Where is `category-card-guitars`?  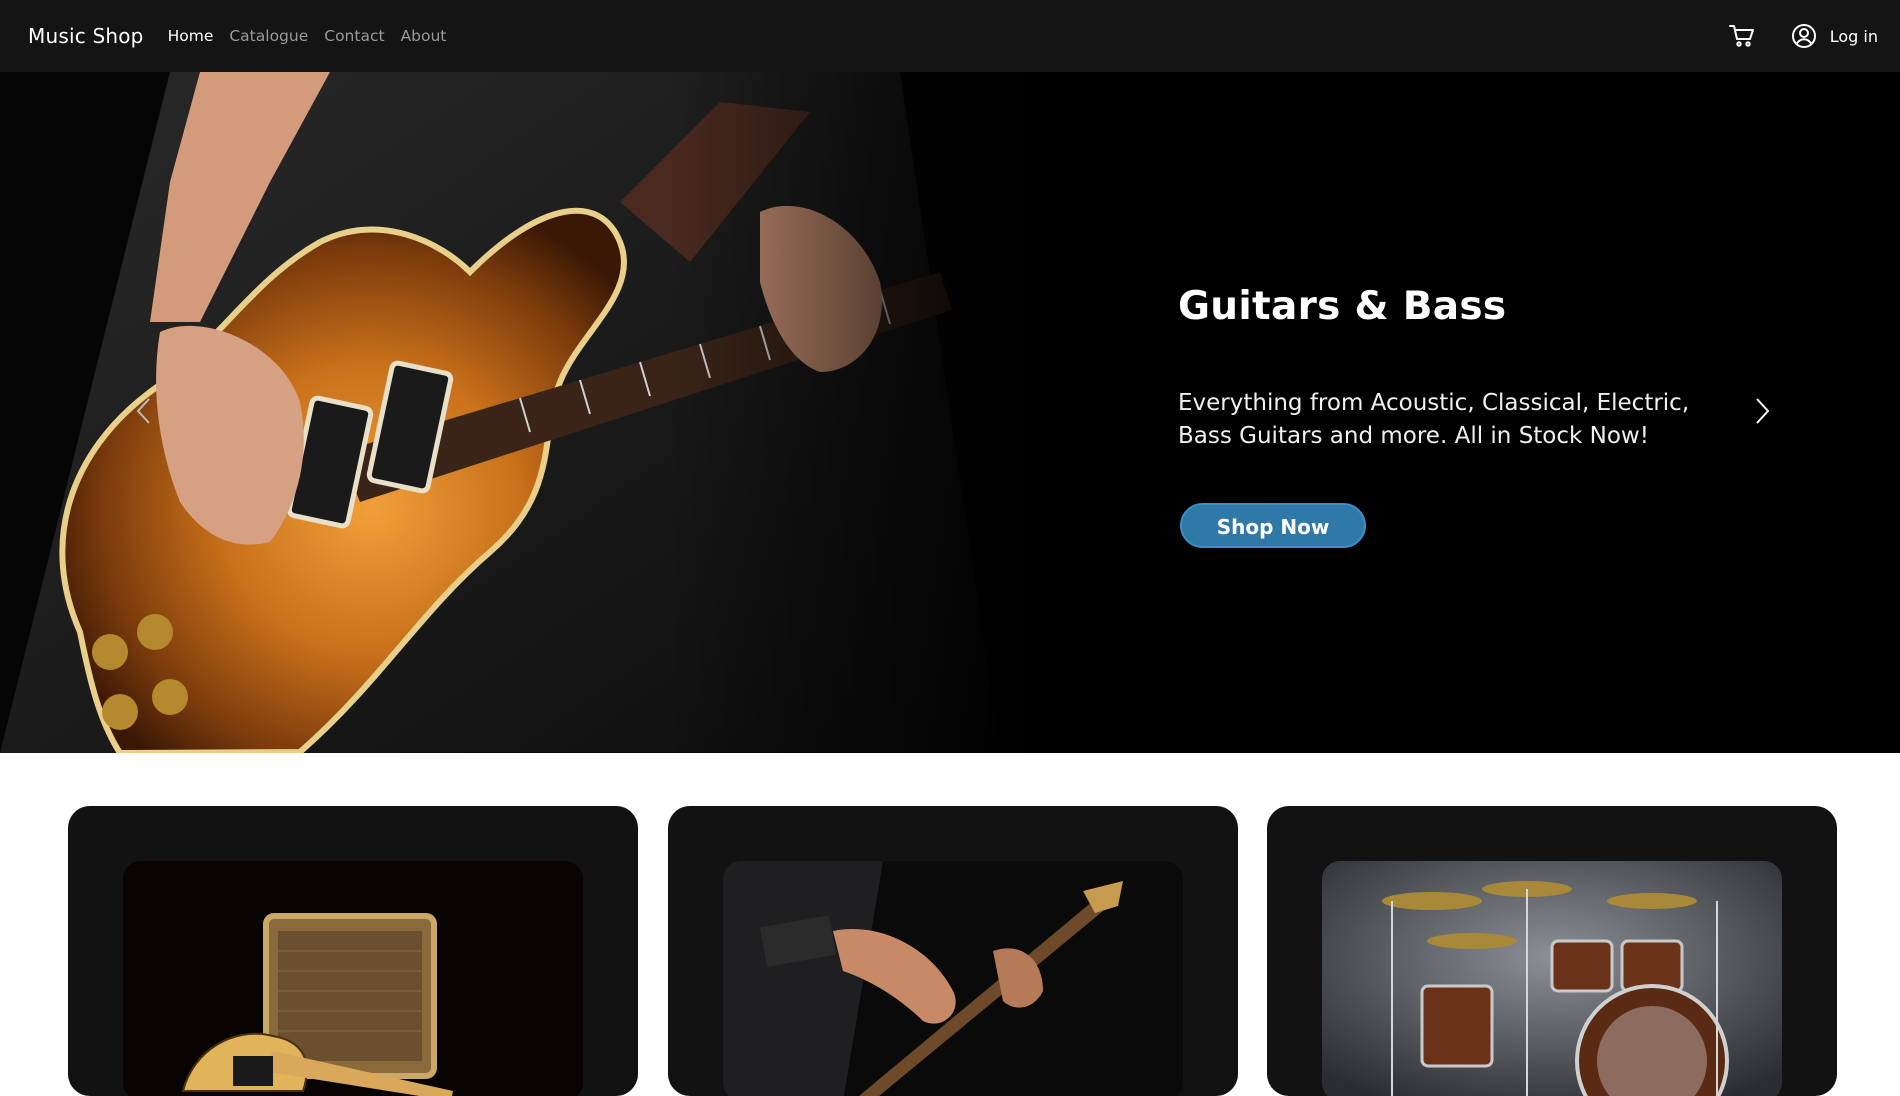 category-card-guitars is located at coordinates (353, 951).